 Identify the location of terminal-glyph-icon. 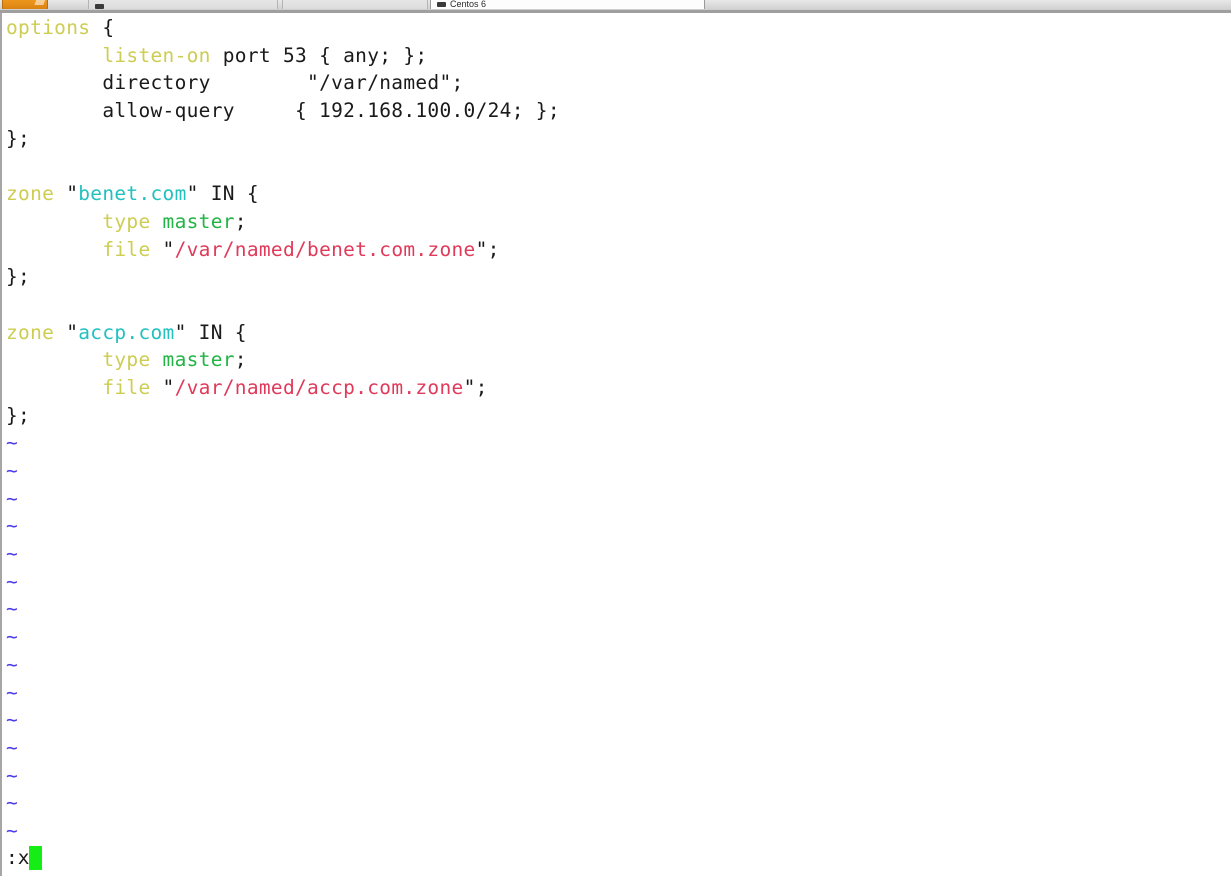
(441, 4).